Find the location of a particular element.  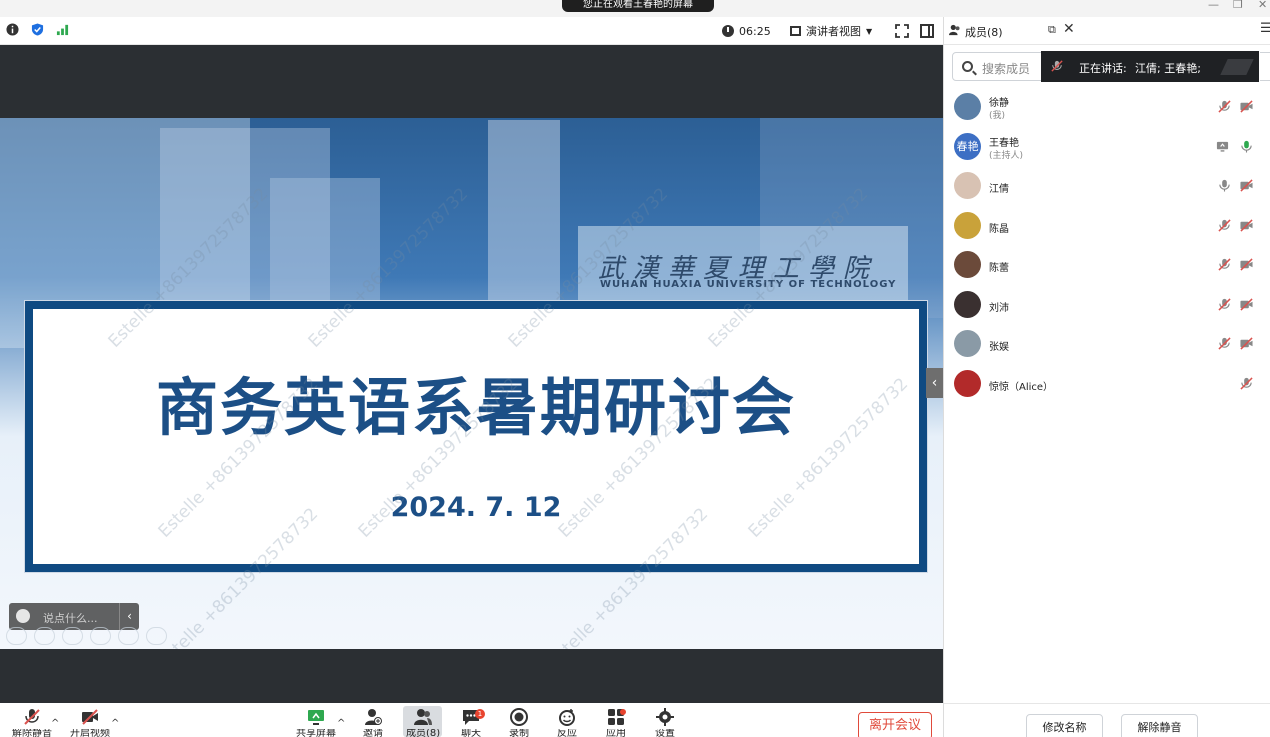

menu-icon: ☰ is located at coordinates (1265, 28).